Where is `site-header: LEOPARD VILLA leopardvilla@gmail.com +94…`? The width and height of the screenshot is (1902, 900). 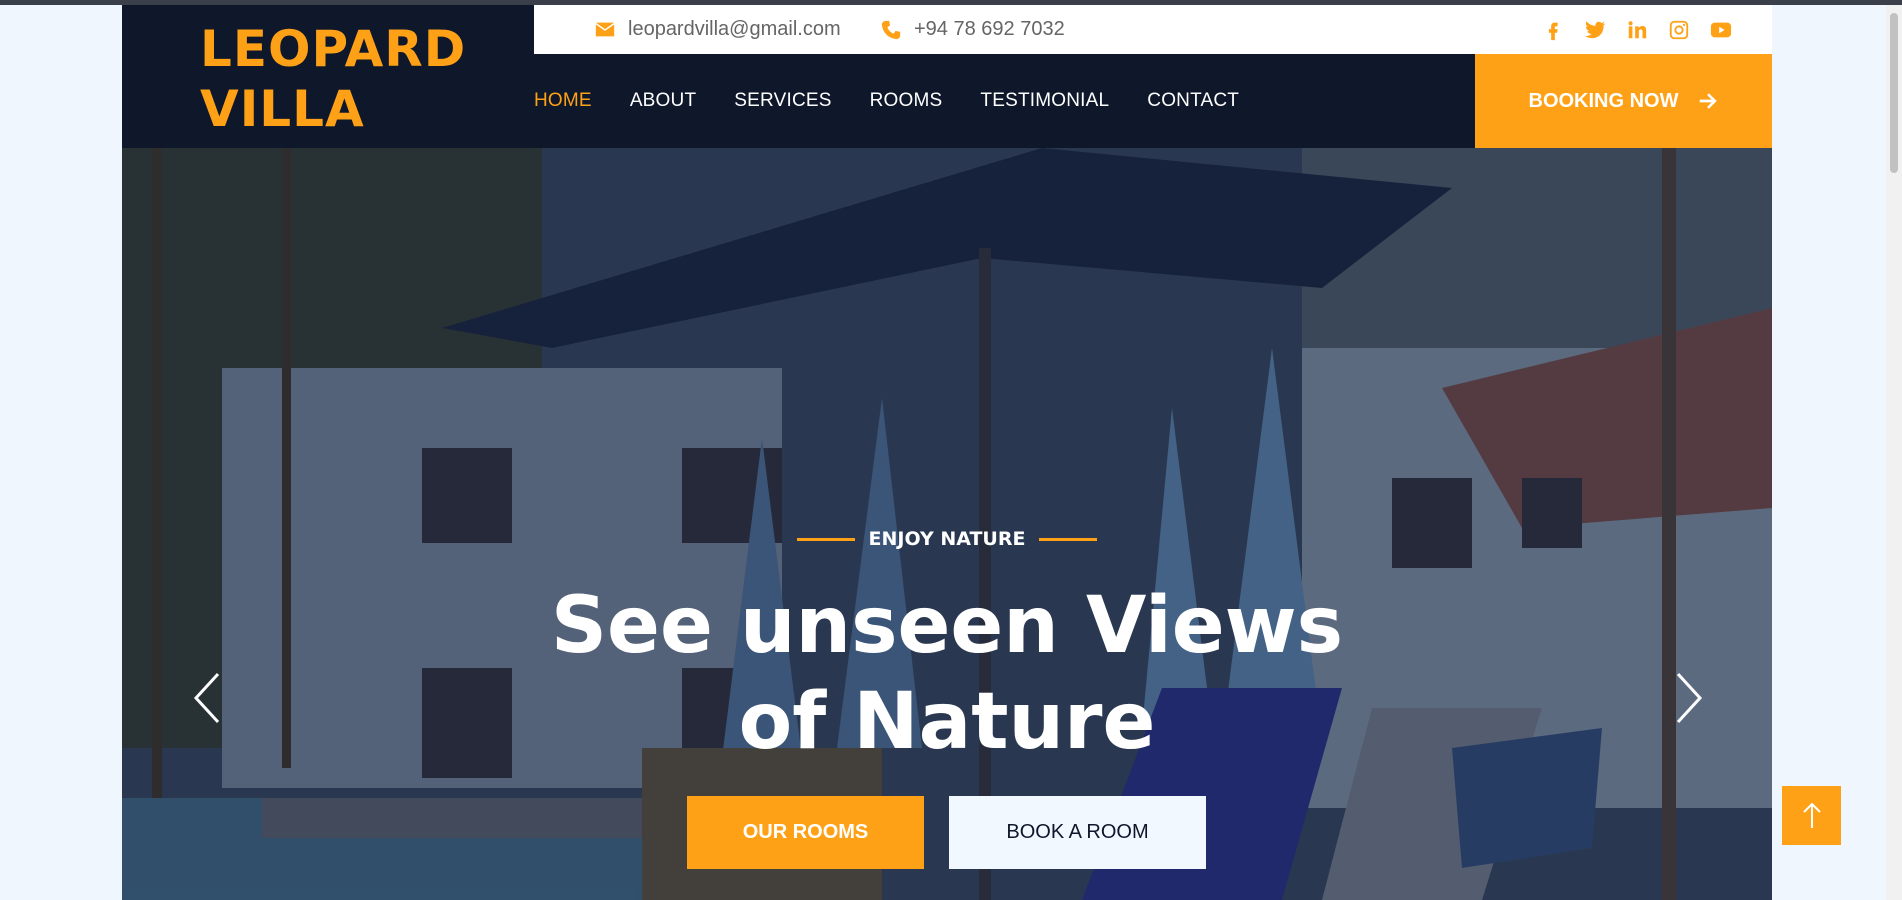 site-header: LEOPARD VILLA leopardvilla@gmail.com +94… is located at coordinates (947, 76).